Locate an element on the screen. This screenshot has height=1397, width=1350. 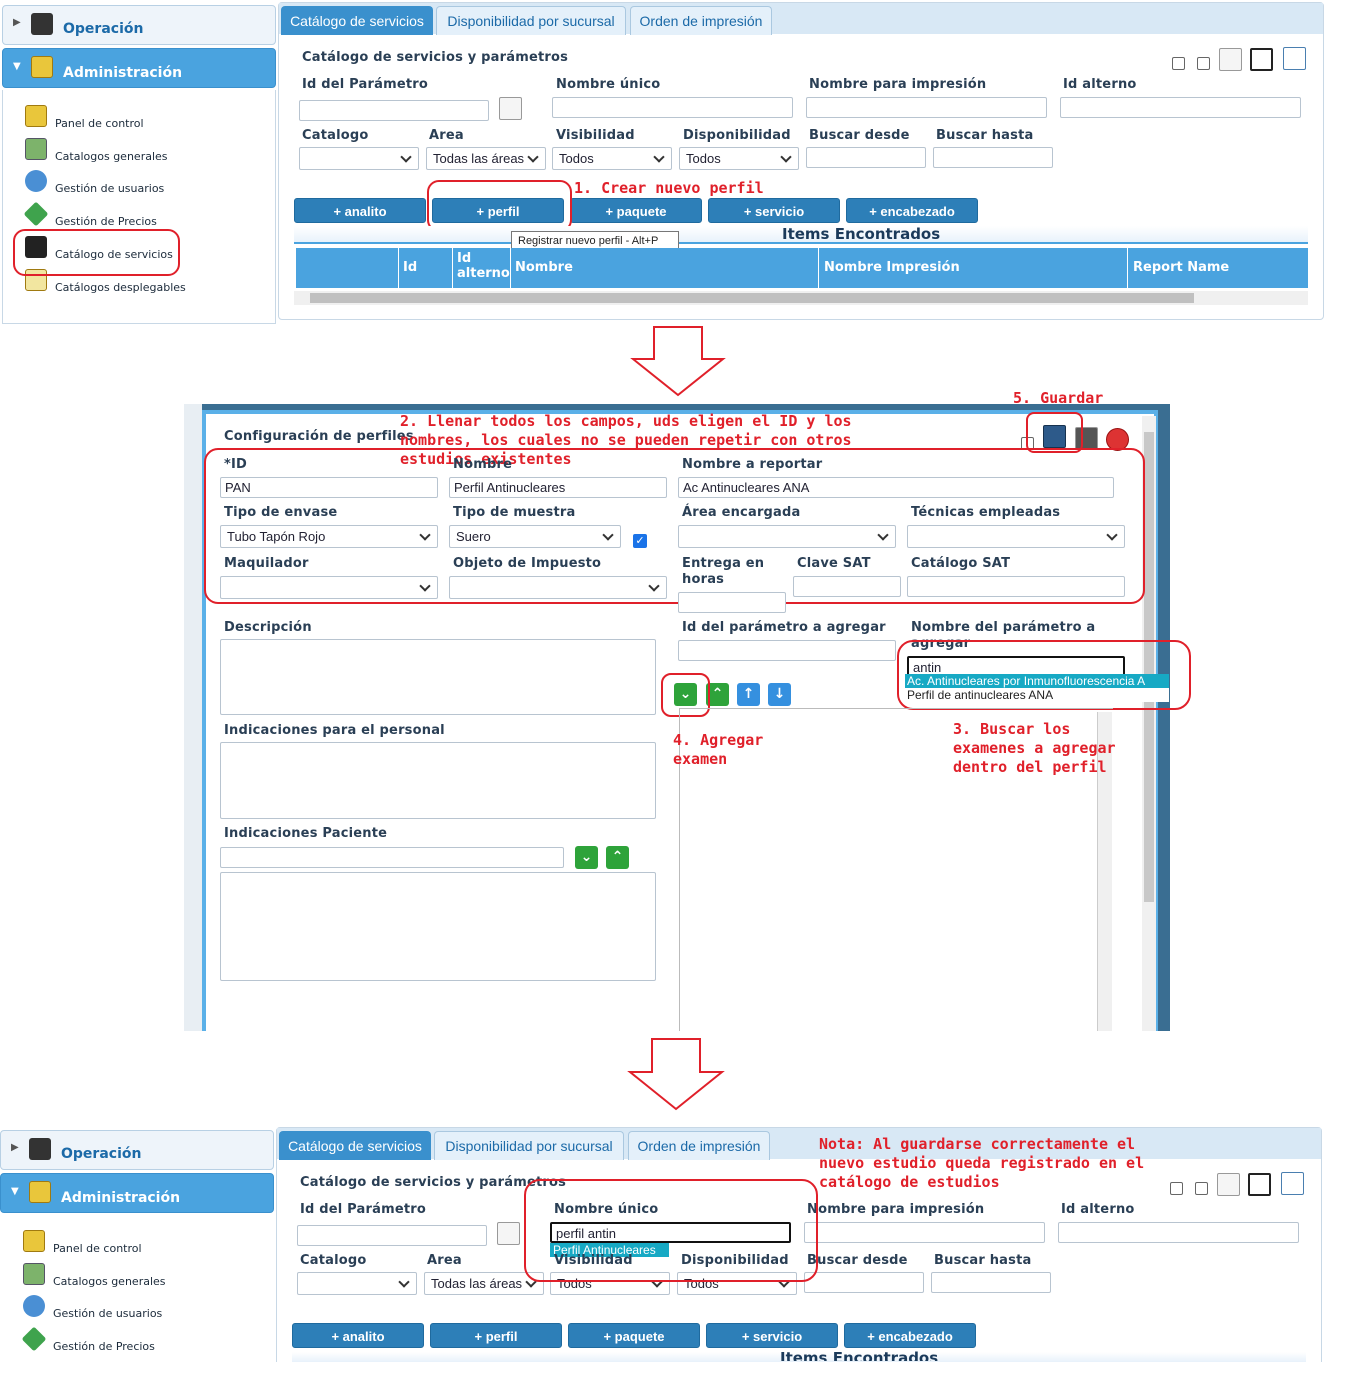
add-down-icon-2: ⌄ is located at coordinates (586, 857).